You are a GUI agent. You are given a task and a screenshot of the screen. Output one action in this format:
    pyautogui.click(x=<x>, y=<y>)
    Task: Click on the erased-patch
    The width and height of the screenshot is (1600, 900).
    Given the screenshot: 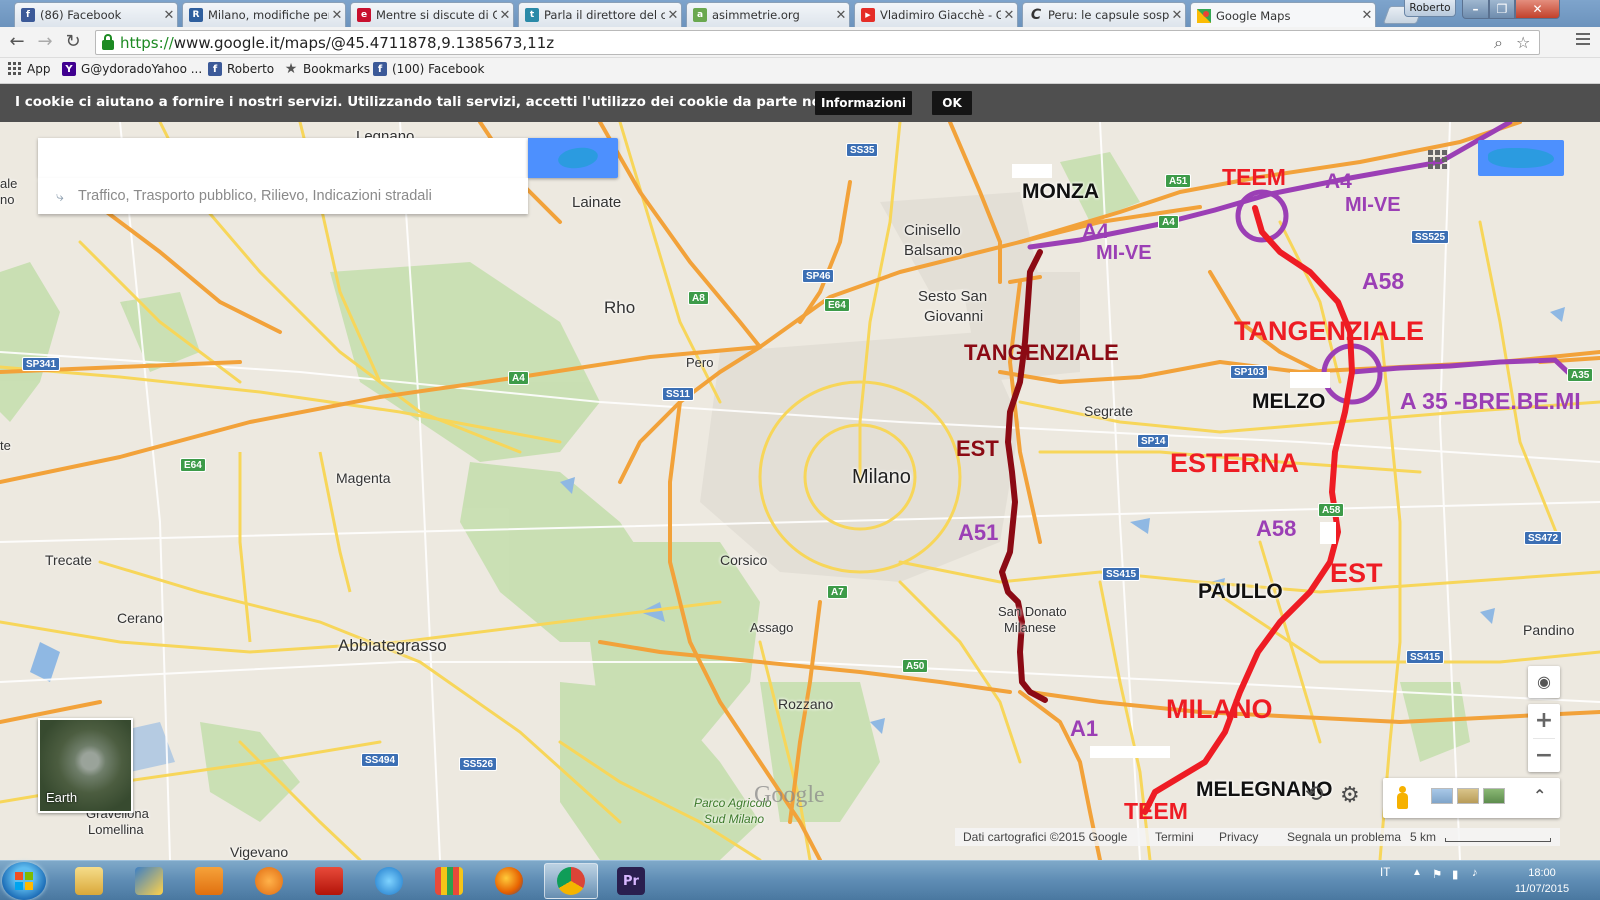 What is the action you would take?
    pyautogui.click(x=1130, y=752)
    